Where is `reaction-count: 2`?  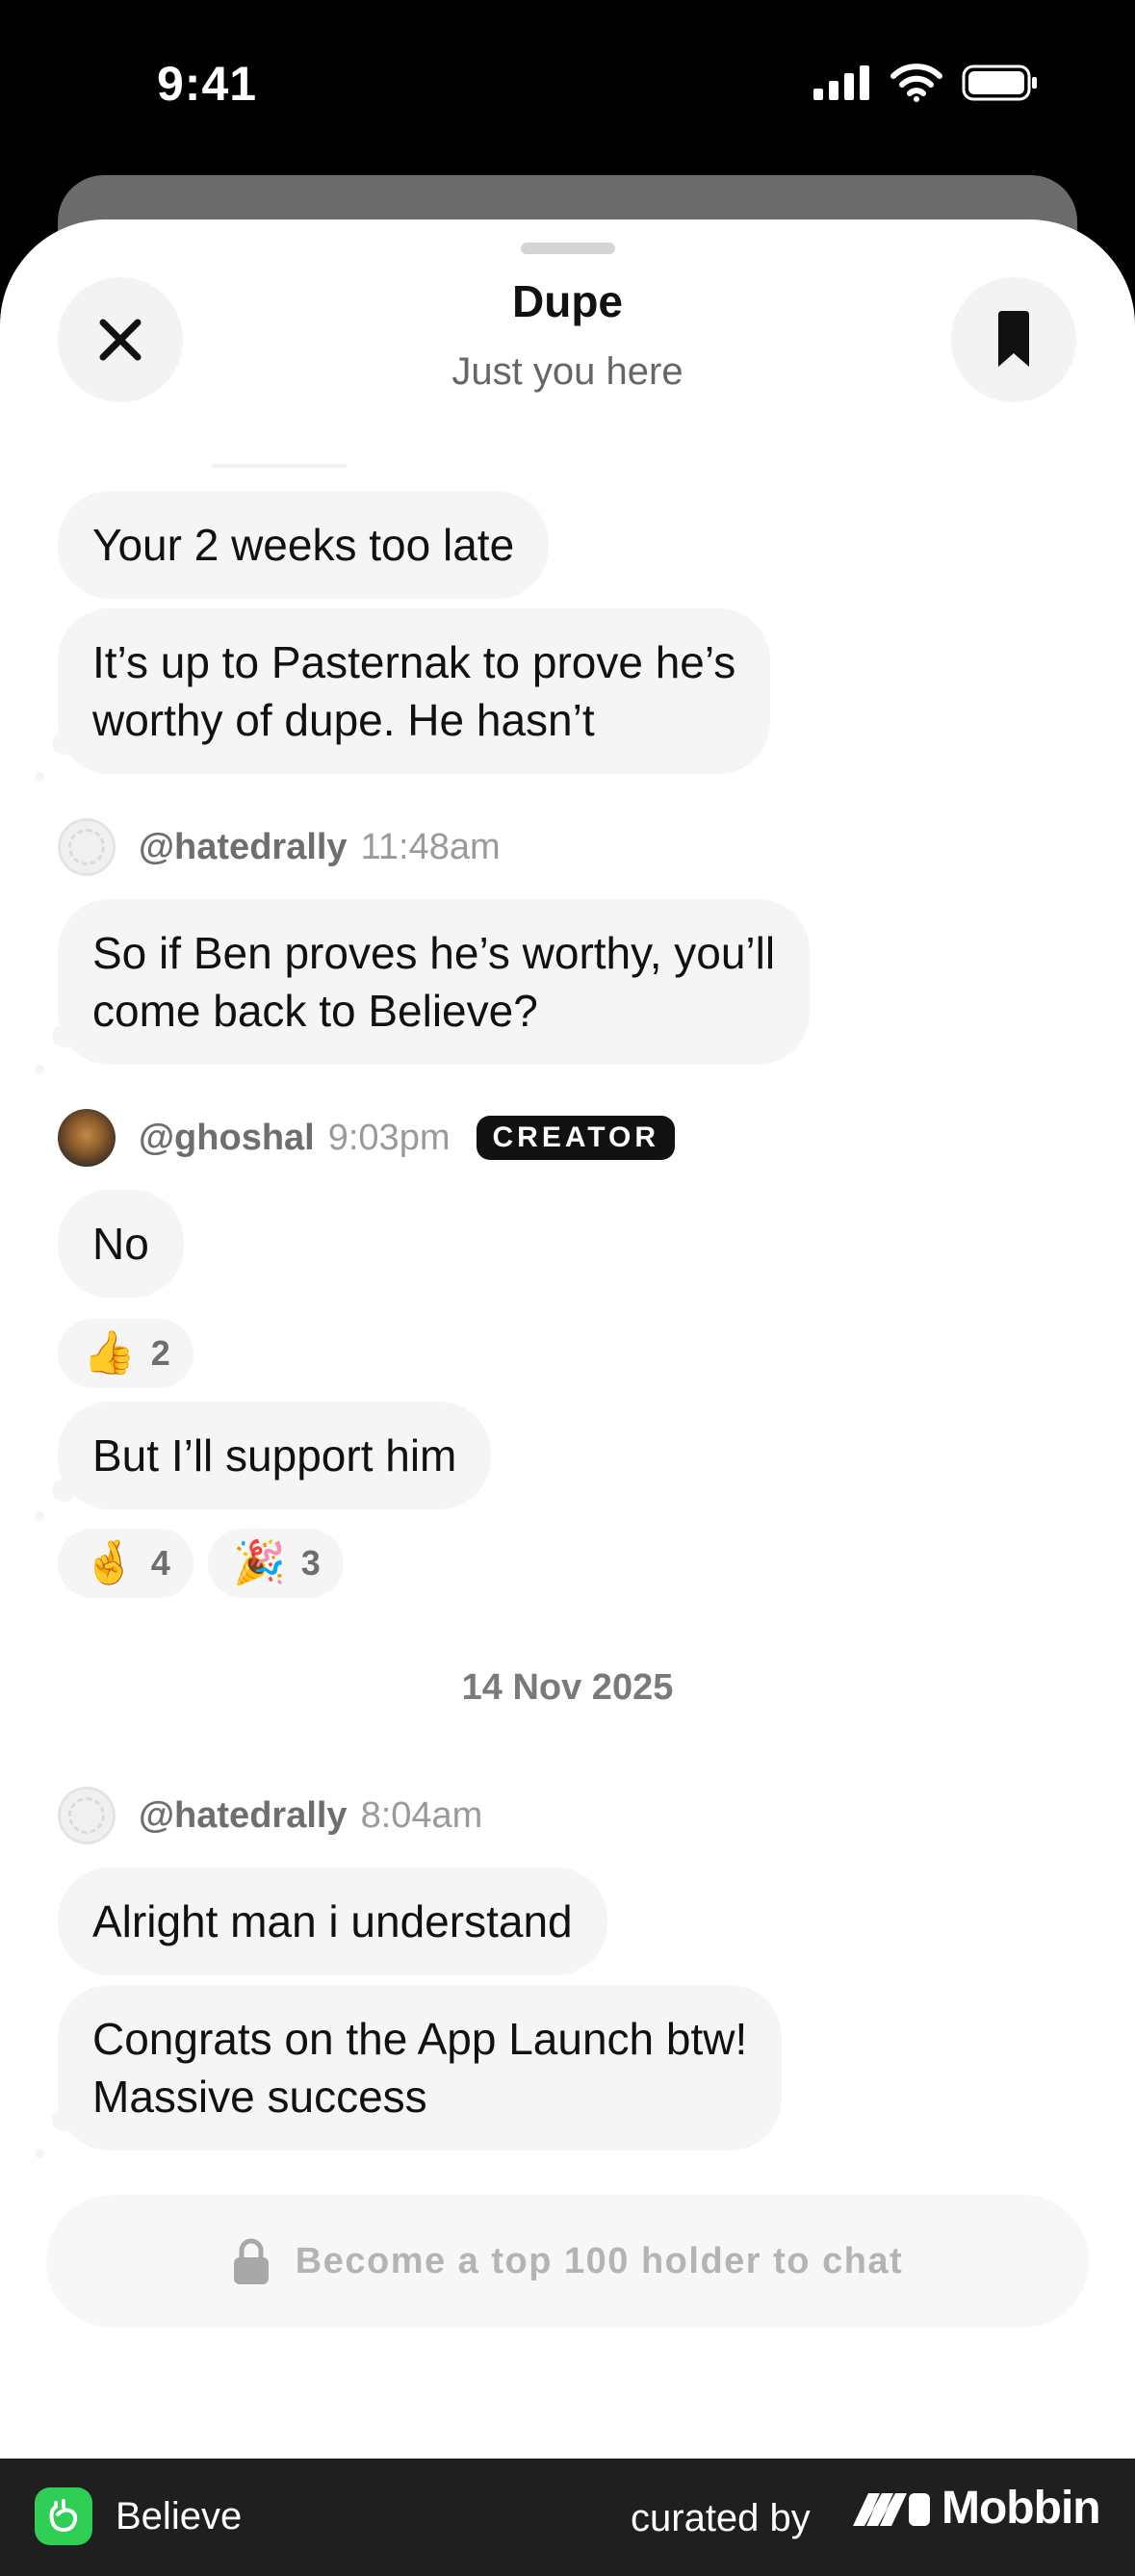
reaction-count: 2 is located at coordinates (160, 1353).